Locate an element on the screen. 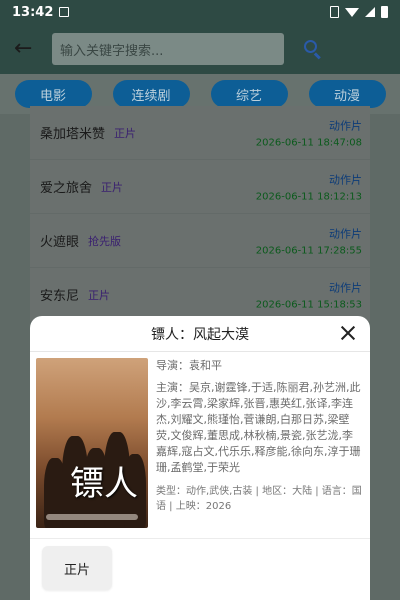 The width and height of the screenshot is (400, 600). list-item: 桑加塔米赞 正片 动作片 2026-06-11 18:47:08 is located at coordinates (200, 133).